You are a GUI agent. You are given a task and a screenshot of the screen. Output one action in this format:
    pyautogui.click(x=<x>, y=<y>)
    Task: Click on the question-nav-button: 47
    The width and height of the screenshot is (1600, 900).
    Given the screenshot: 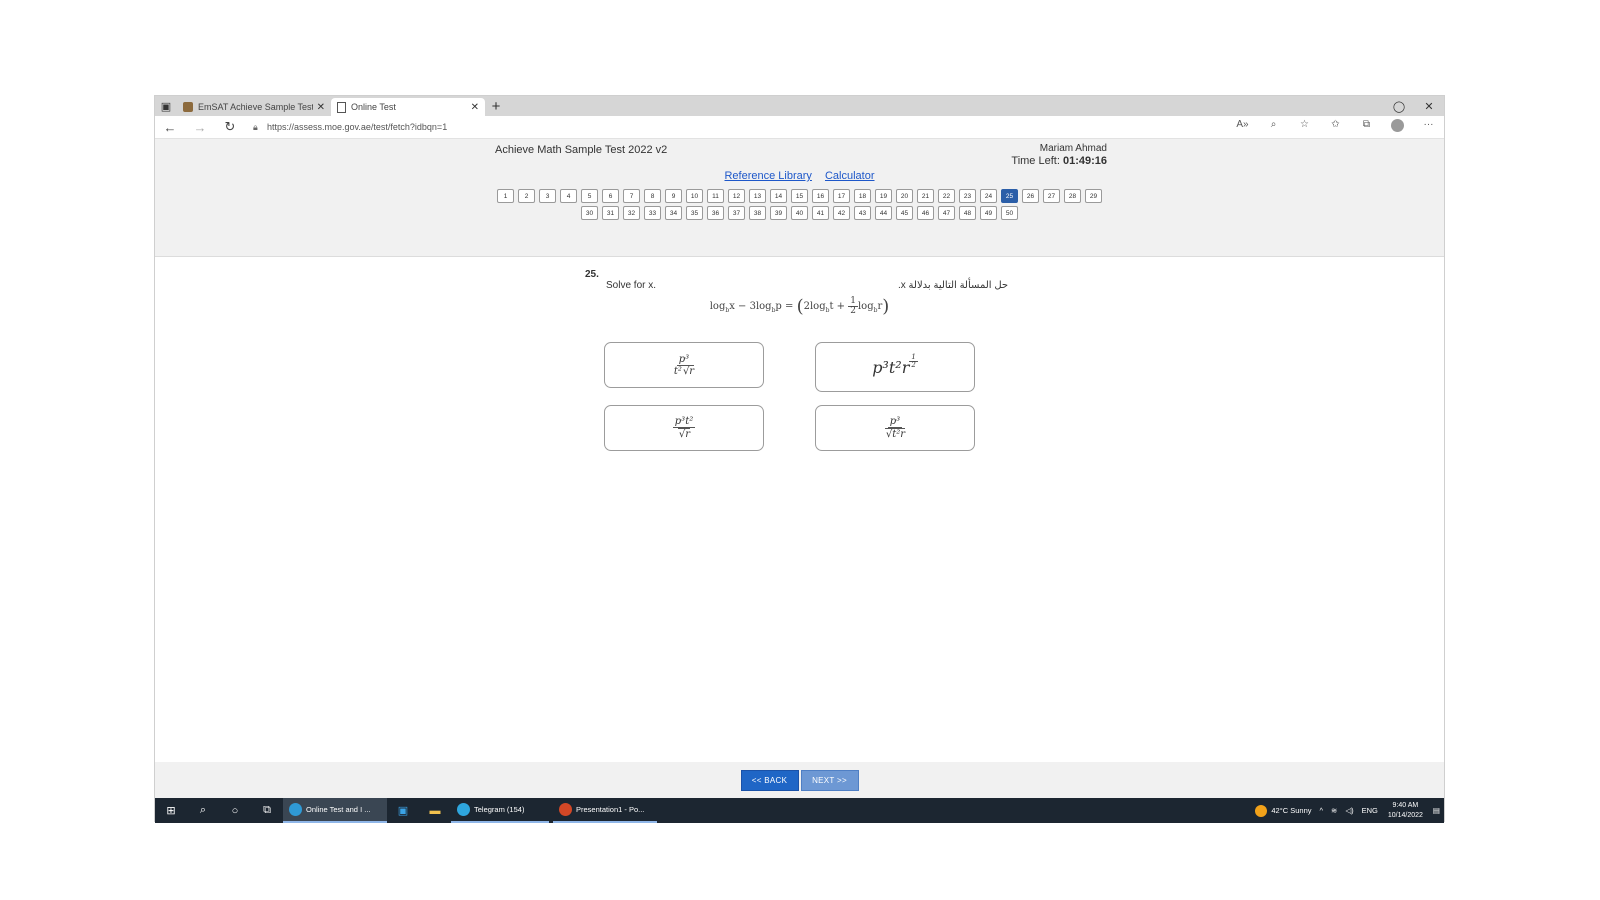 What is the action you would take?
    pyautogui.click(x=946, y=213)
    